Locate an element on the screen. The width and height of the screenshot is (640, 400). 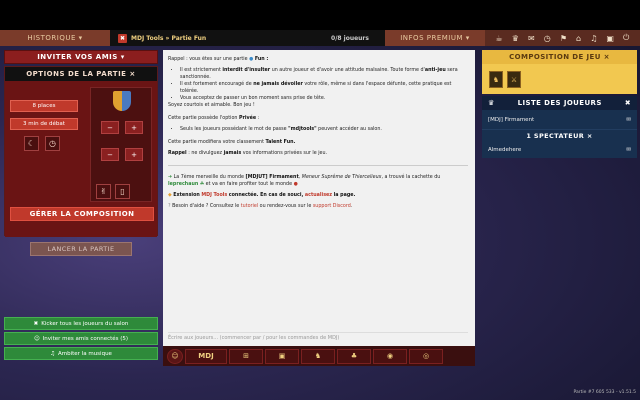
cards-icon: ♣ is located at coordinates (354, 356).